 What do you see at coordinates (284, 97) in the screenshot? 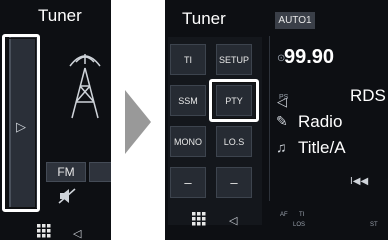
I see `ps-label: PS` at bounding box center [284, 97].